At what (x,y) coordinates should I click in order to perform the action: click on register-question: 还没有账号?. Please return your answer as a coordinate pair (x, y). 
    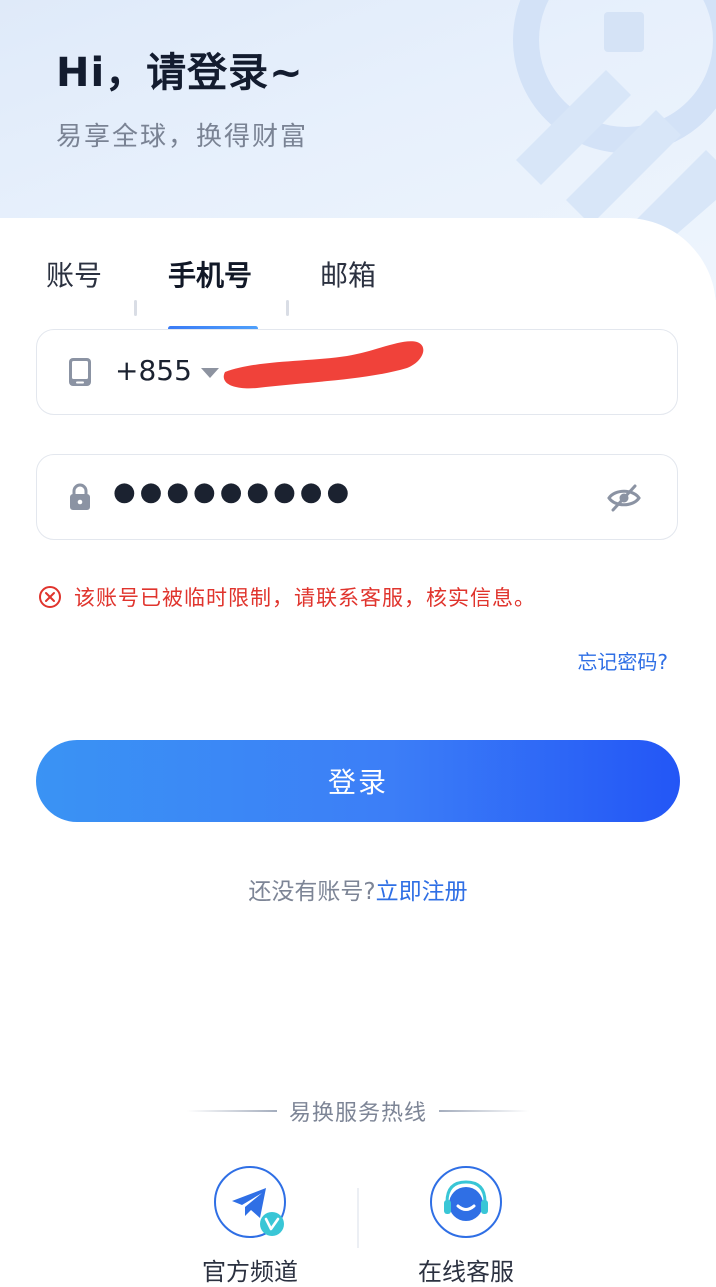
    Looking at the image, I should click on (312, 892).